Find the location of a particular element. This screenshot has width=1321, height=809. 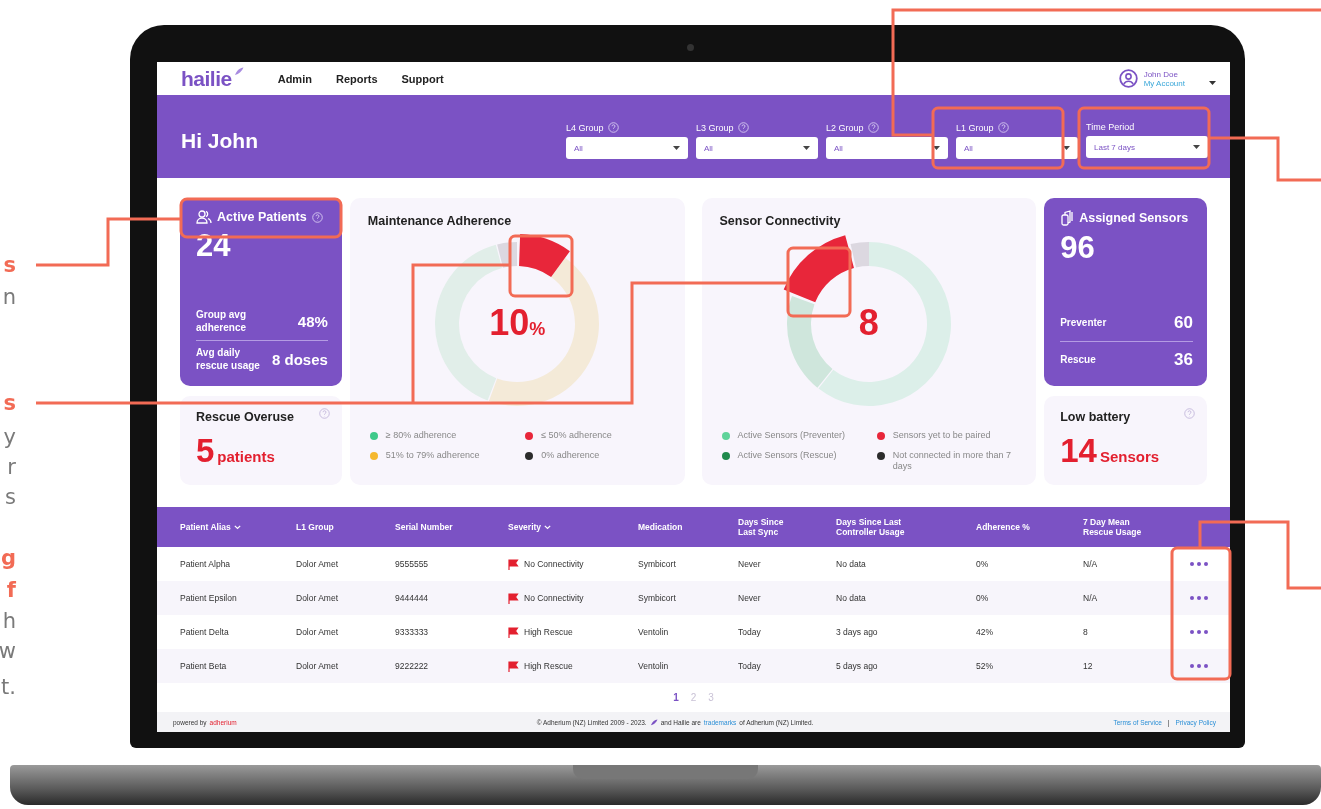

table-cell: 5 days ago is located at coordinates (857, 666).